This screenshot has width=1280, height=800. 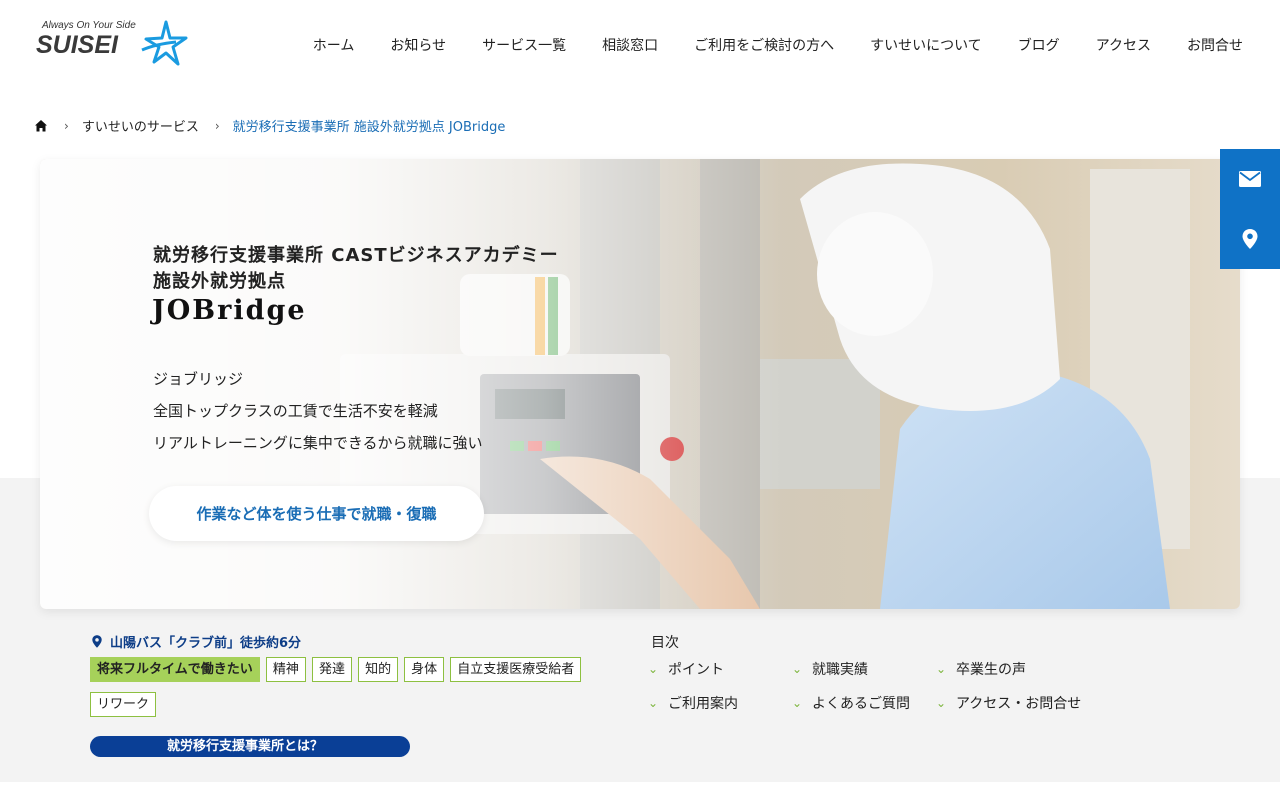 I want to click on toc-item: ⌄ よくあるご質問, so click(x=864, y=703).